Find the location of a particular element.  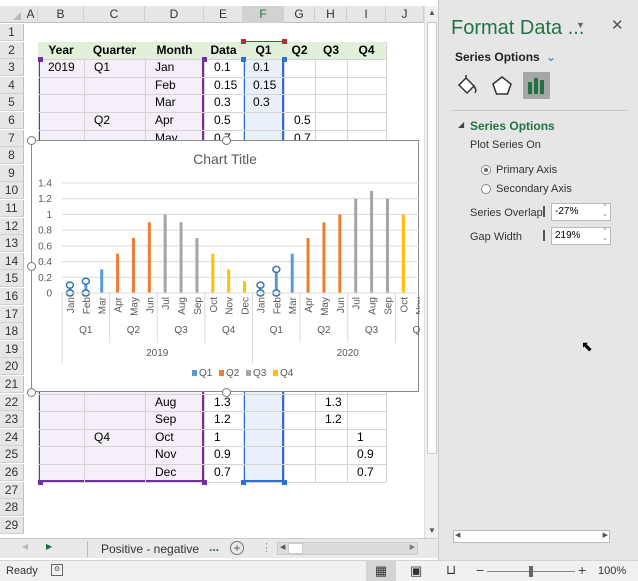

column-header-I: I is located at coordinates (366, 14).